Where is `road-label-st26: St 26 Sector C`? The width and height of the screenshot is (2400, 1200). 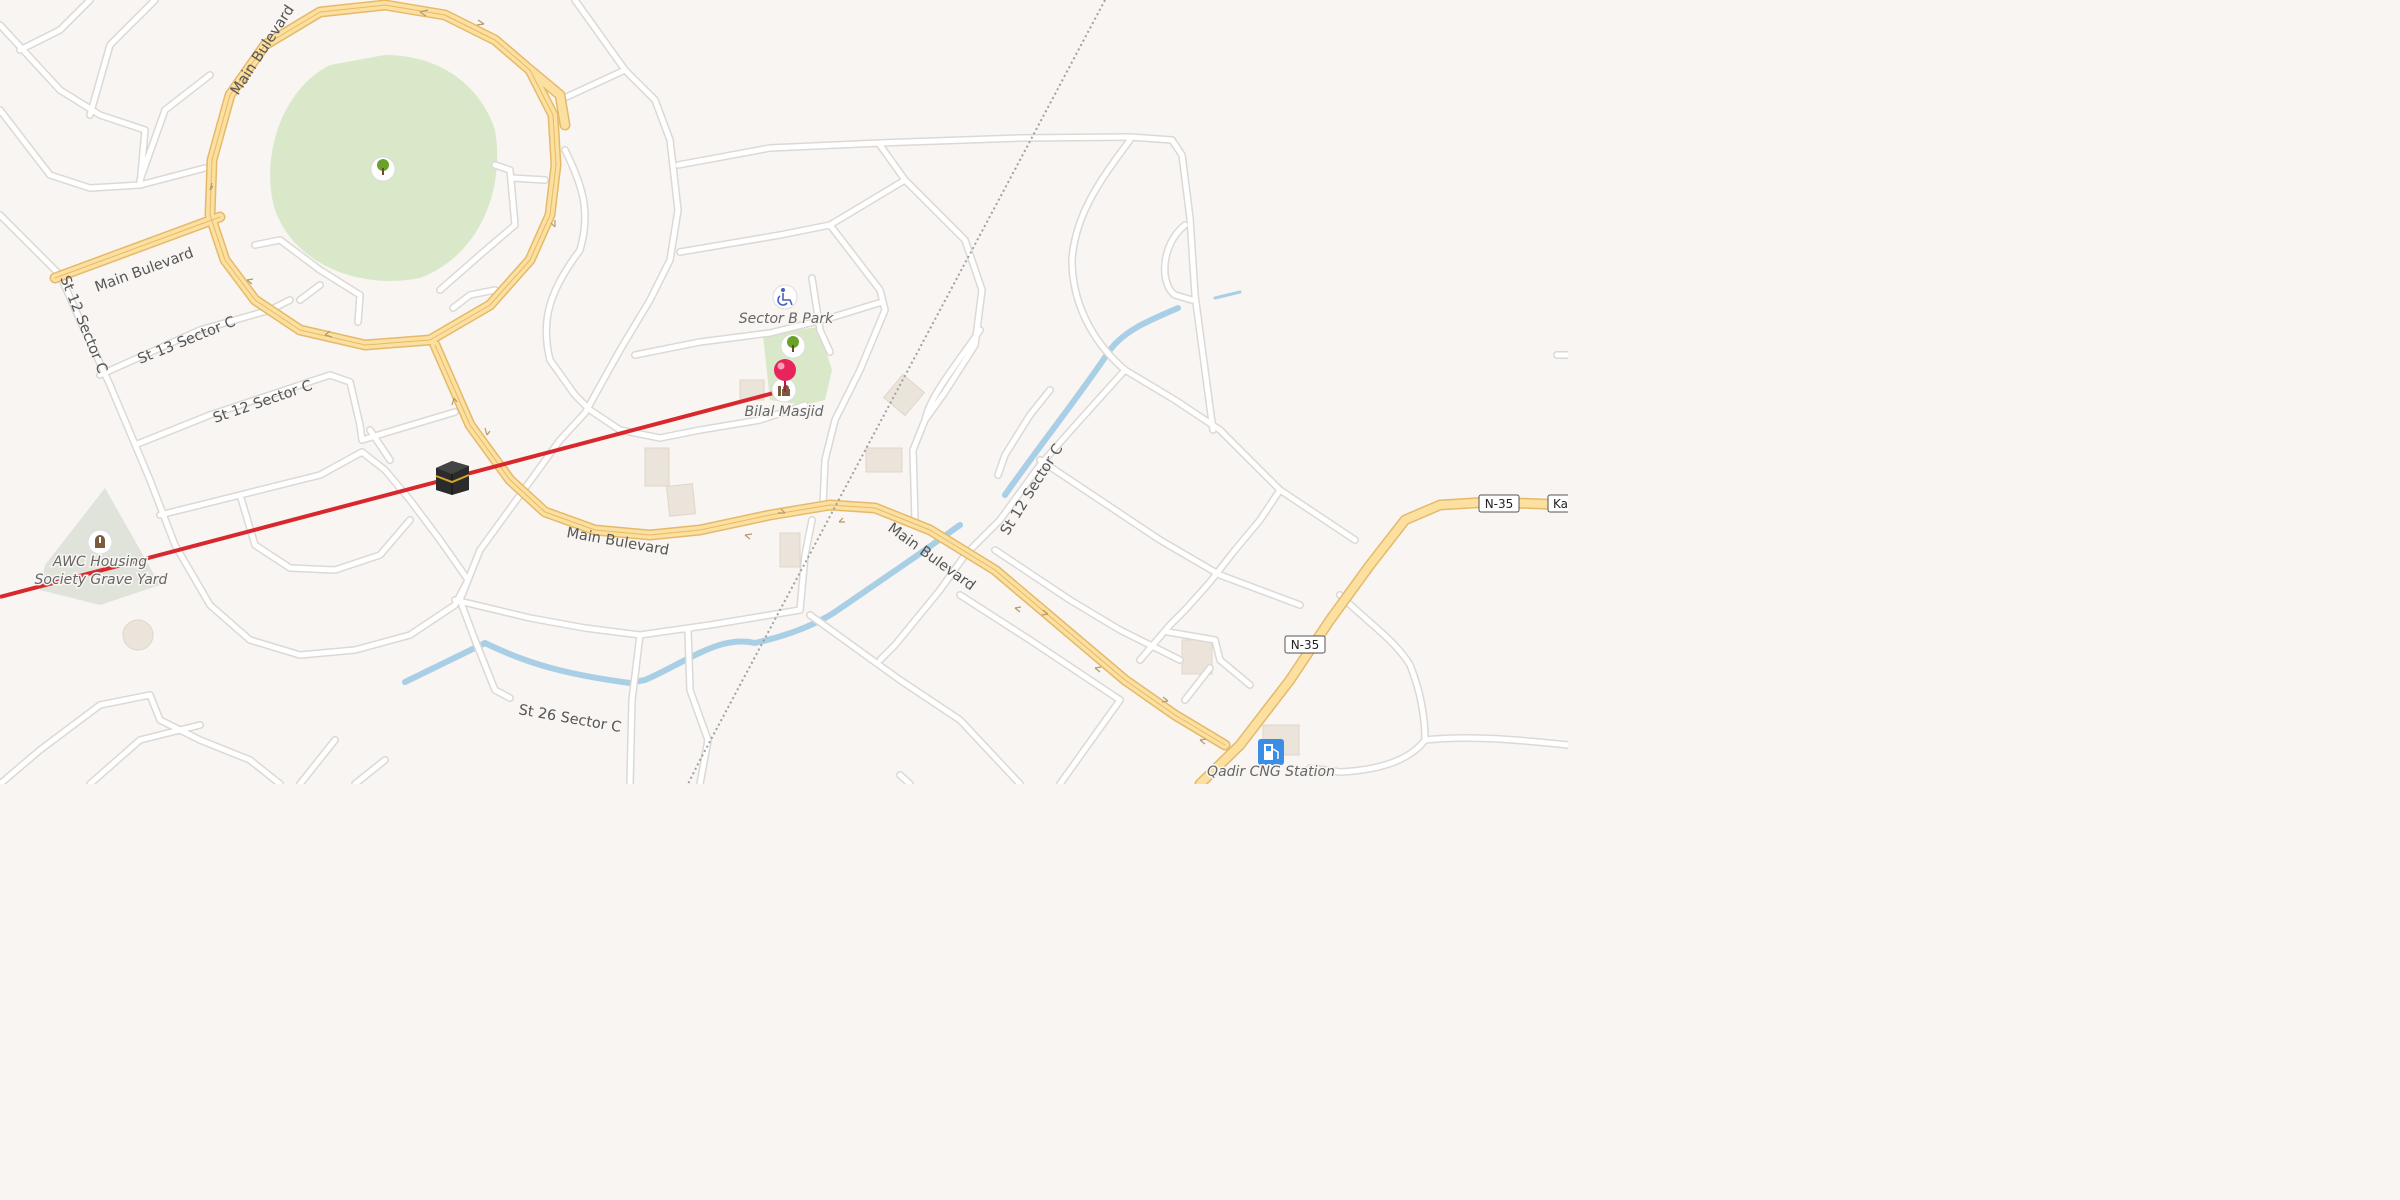
road-label-st26: St 26 Sector C is located at coordinates (569, 719).